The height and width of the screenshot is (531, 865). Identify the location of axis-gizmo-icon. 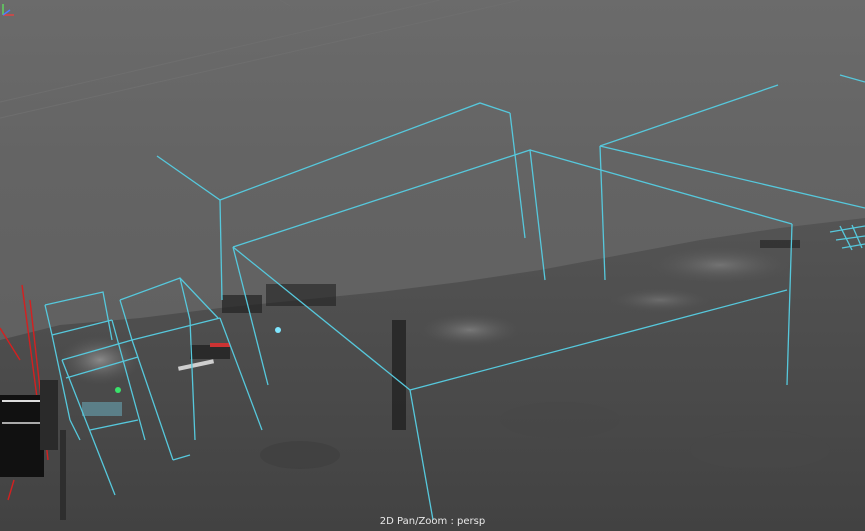
(8, 10).